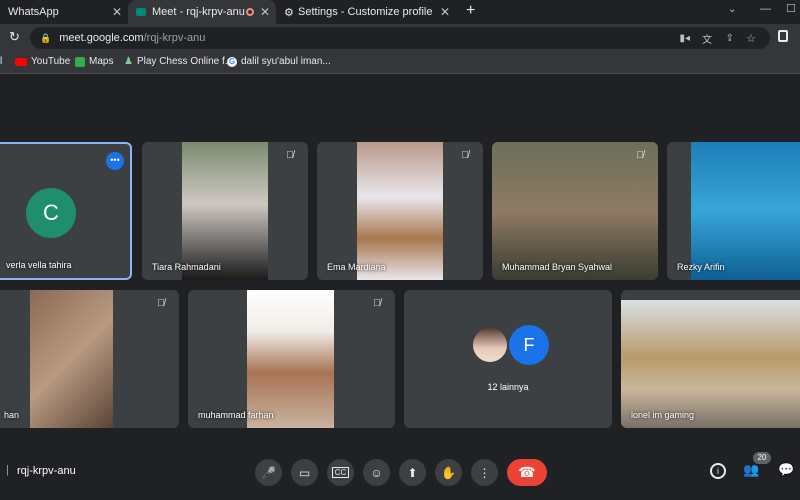 The image size is (800, 500). I want to click on video-camera-icon: ▭, so click(304, 472).